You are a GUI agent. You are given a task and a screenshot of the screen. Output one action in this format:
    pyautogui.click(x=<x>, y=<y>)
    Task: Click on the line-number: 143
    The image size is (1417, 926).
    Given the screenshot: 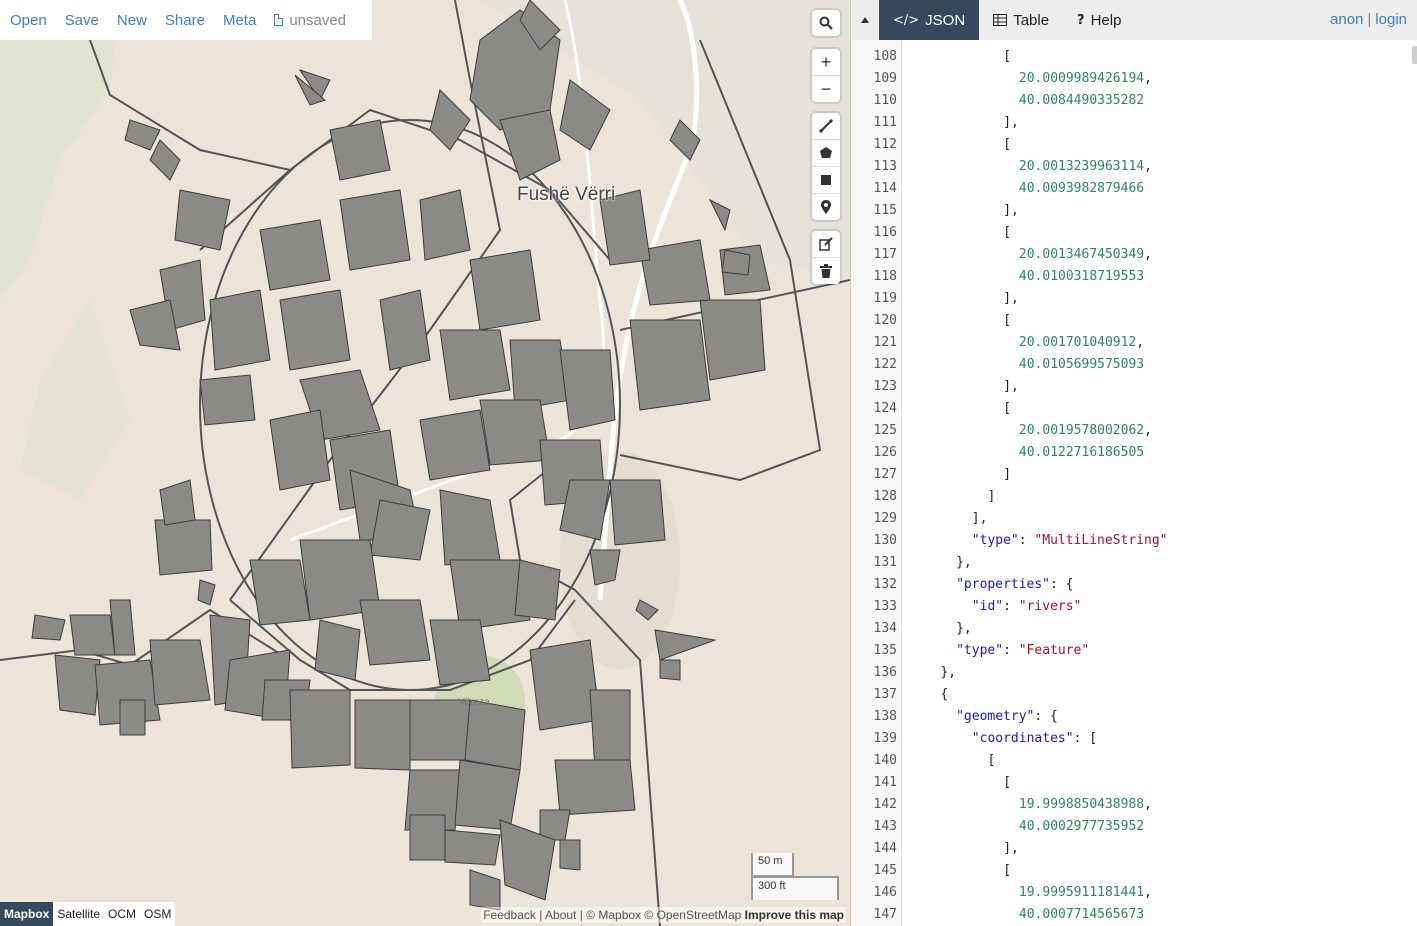 What is the action you would take?
    pyautogui.click(x=885, y=826)
    